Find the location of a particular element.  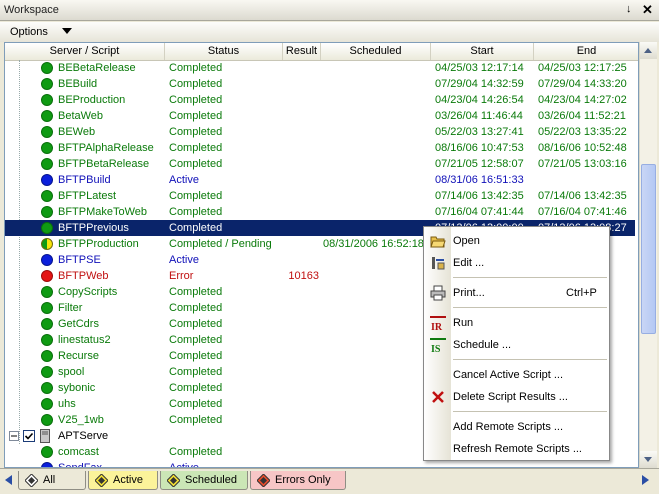

server-name: APTServe is located at coordinates (83, 436).